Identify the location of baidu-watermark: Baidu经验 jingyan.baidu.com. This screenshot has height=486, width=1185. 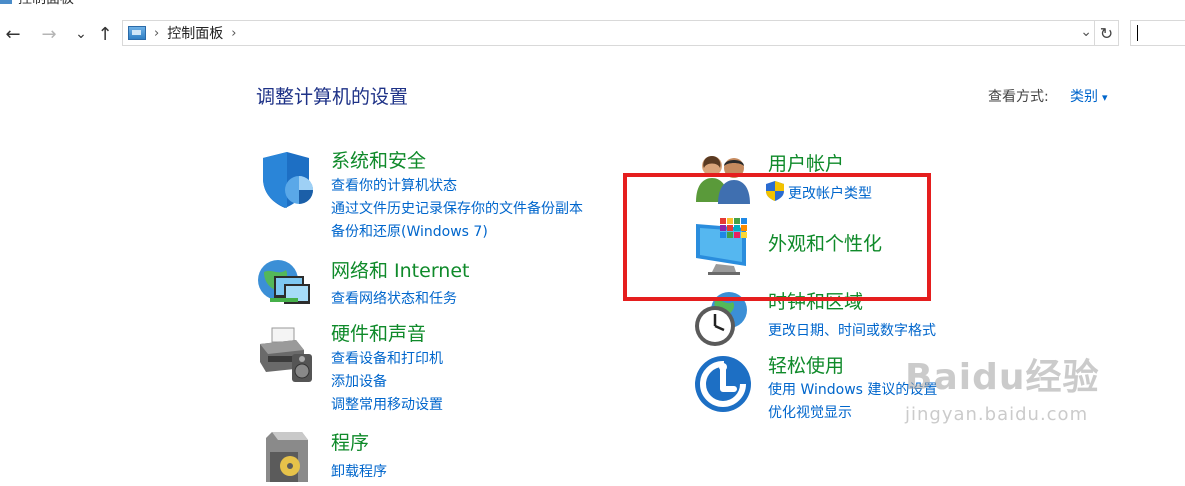
(1002, 386).